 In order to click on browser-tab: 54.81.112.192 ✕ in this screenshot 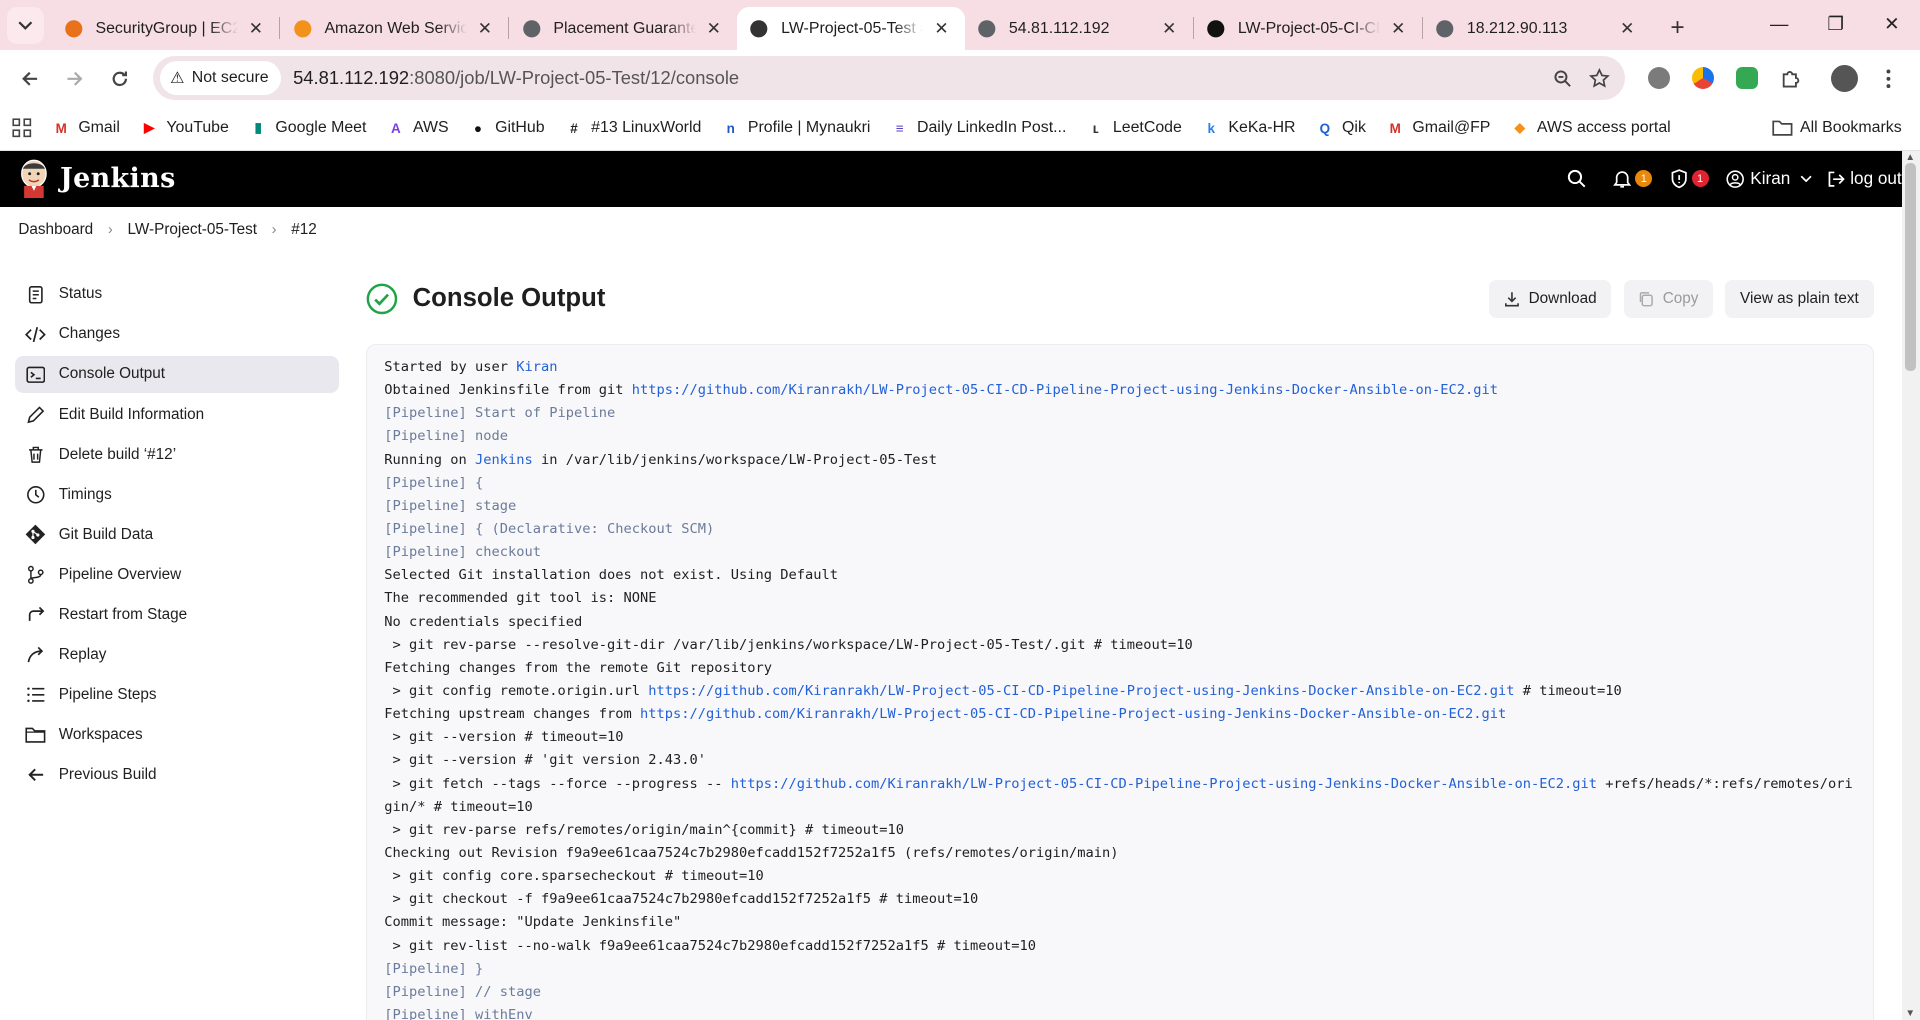, I will do `click(1079, 28)`.